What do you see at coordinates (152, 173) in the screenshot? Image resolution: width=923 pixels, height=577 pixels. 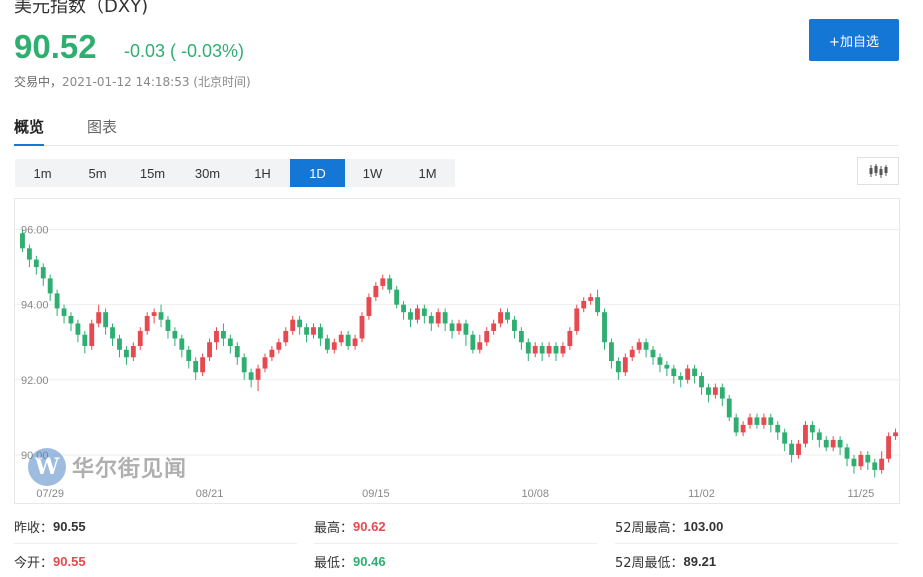 I see `period-15m: 15m` at bounding box center [152, 173].